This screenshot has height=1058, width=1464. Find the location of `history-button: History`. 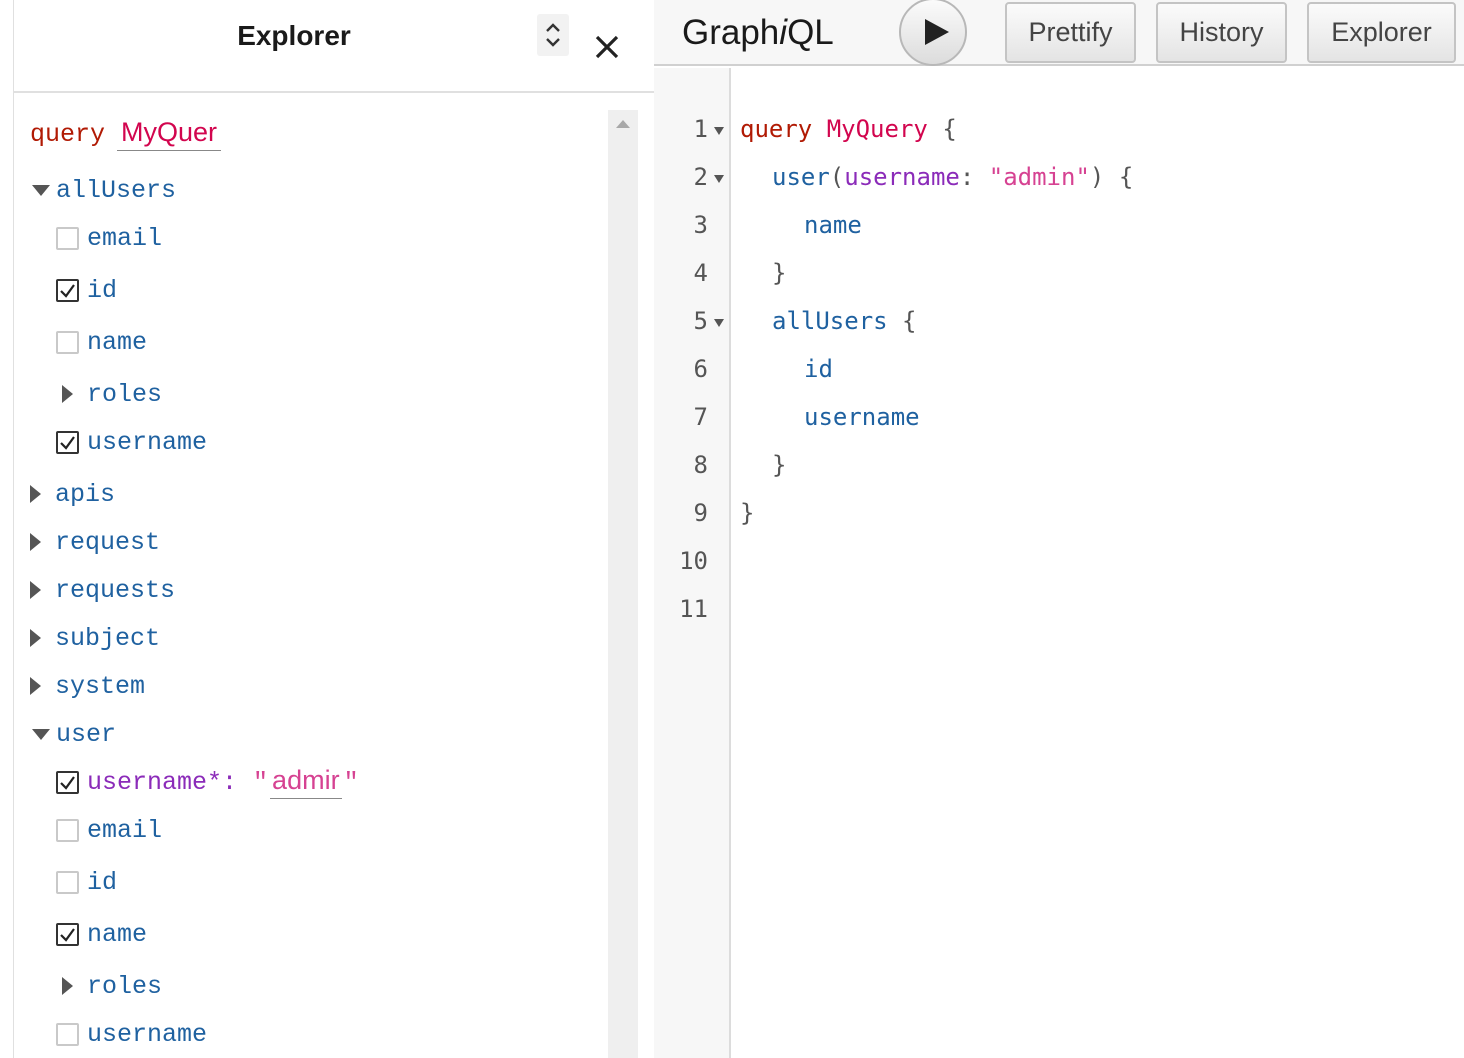

history-button: History is located at coordinates (1221, 32).